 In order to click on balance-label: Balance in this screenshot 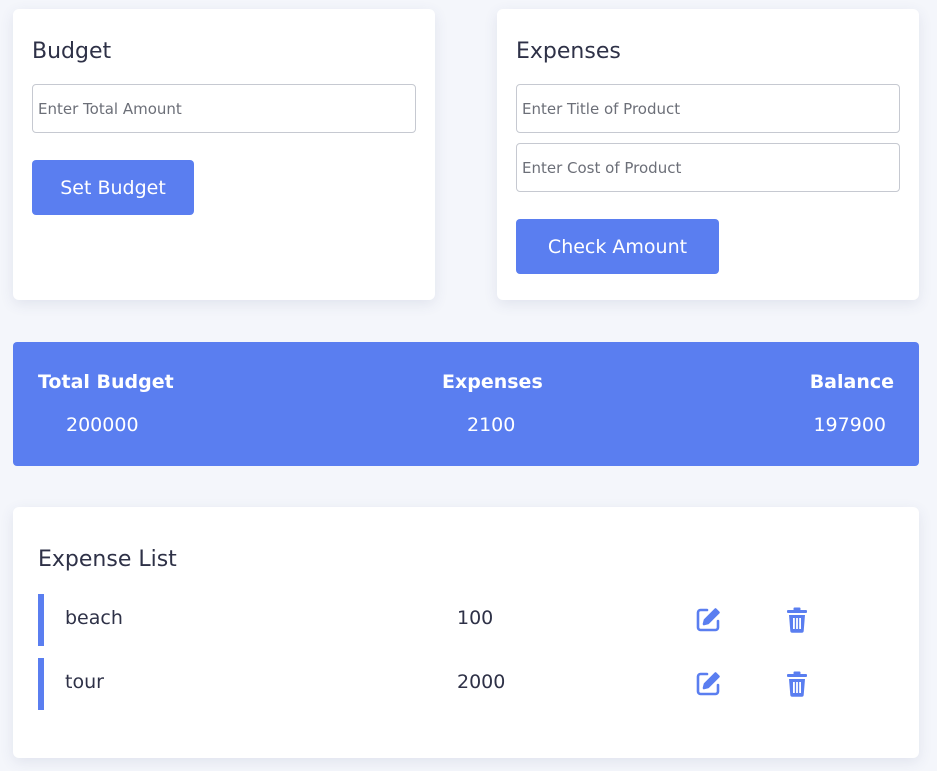, I will do `click(851, 382)`.